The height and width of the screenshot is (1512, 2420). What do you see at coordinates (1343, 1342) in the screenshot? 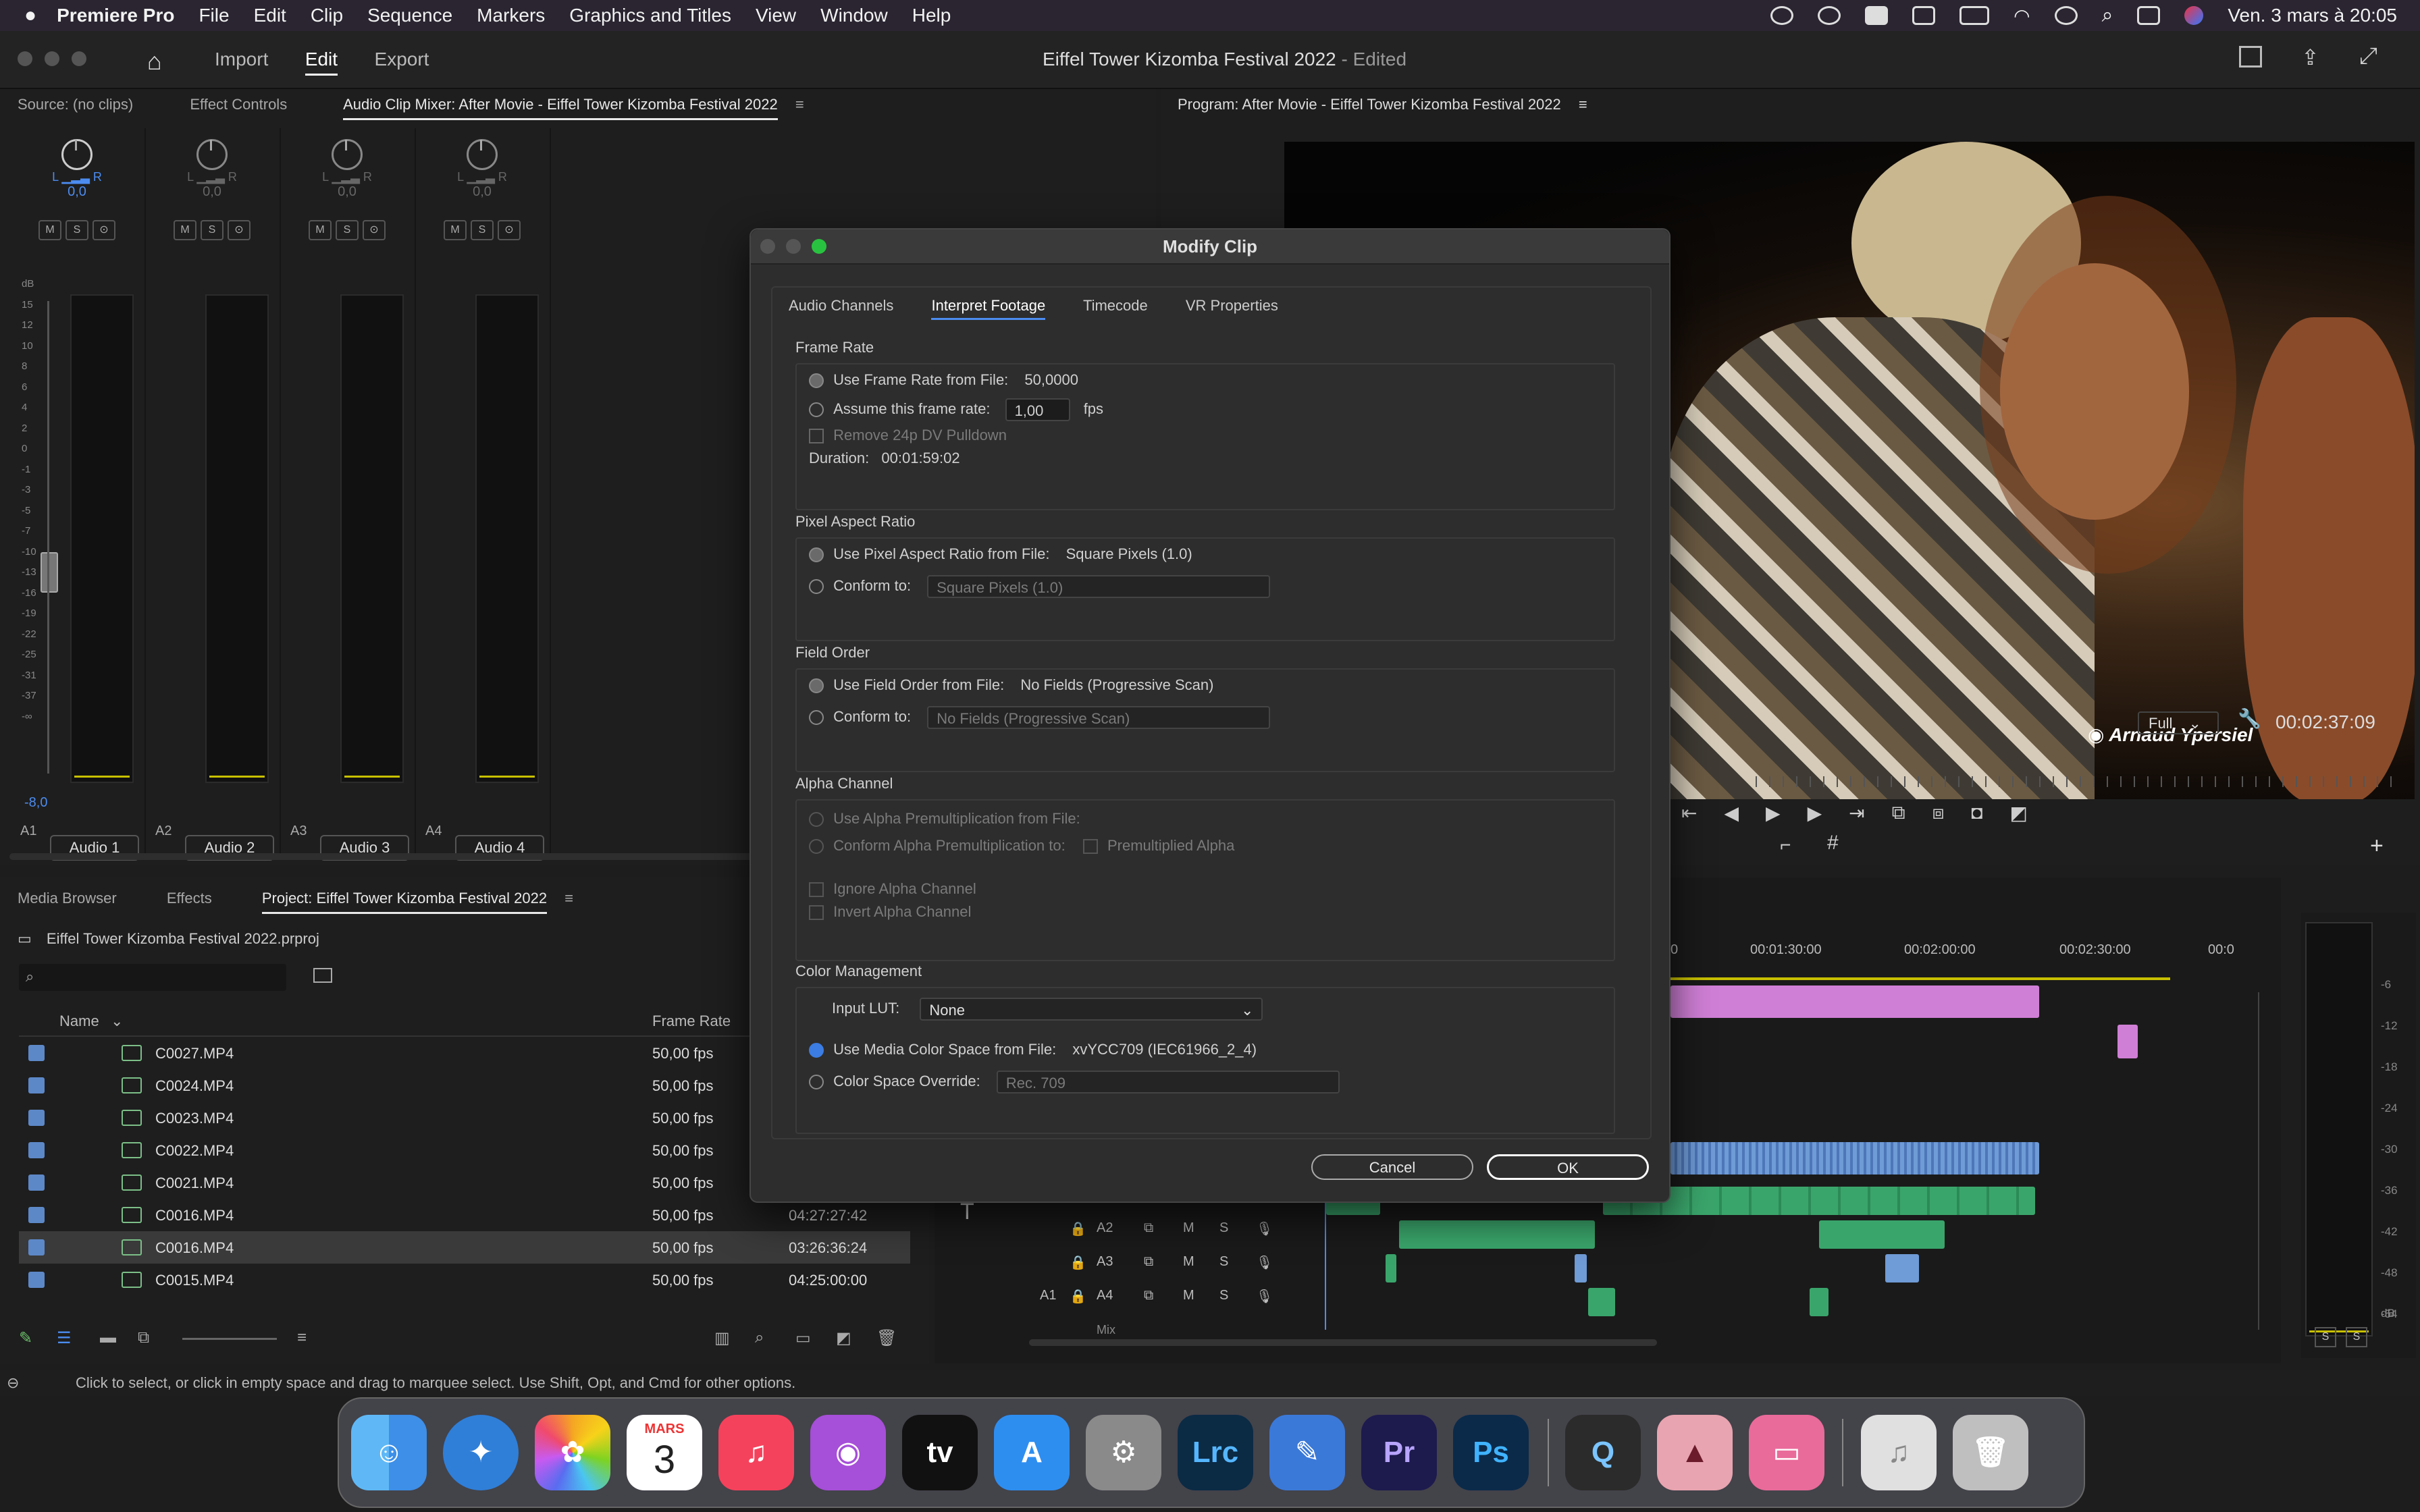
I see `timeline-scrollbar` at bounding box center [1343, 1342].